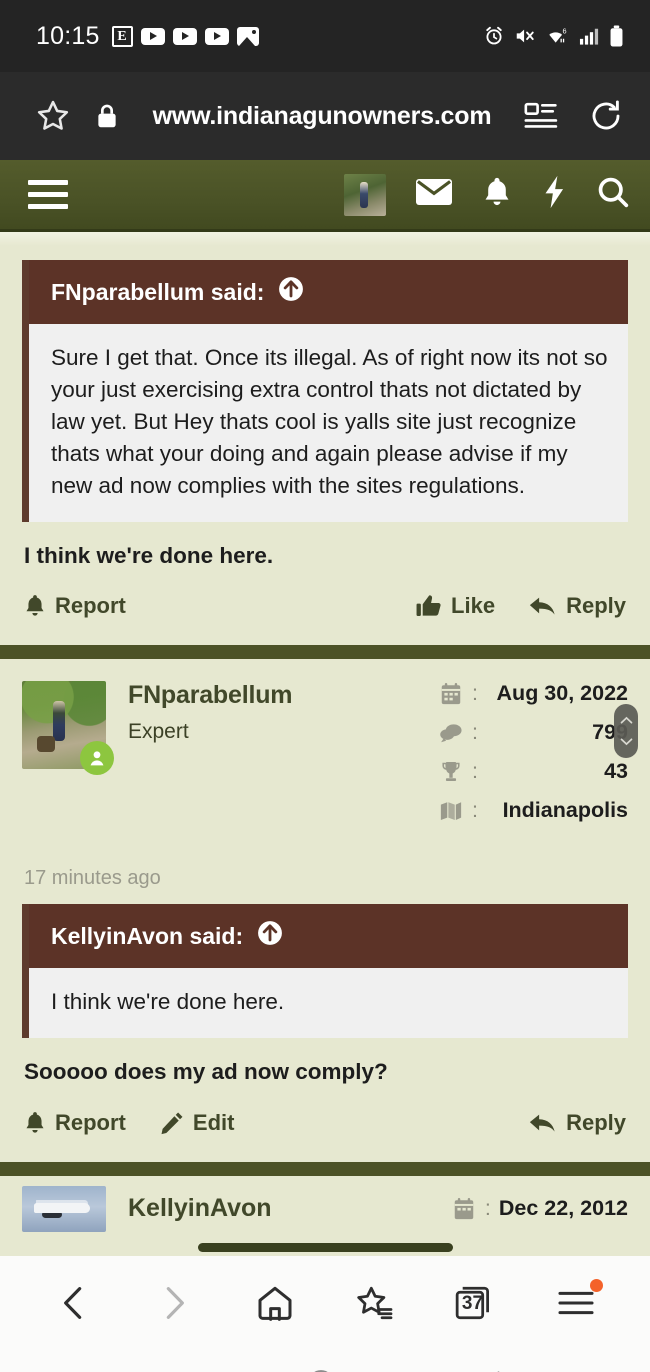  I want to click on svg-text: 6, so click(565, 30).